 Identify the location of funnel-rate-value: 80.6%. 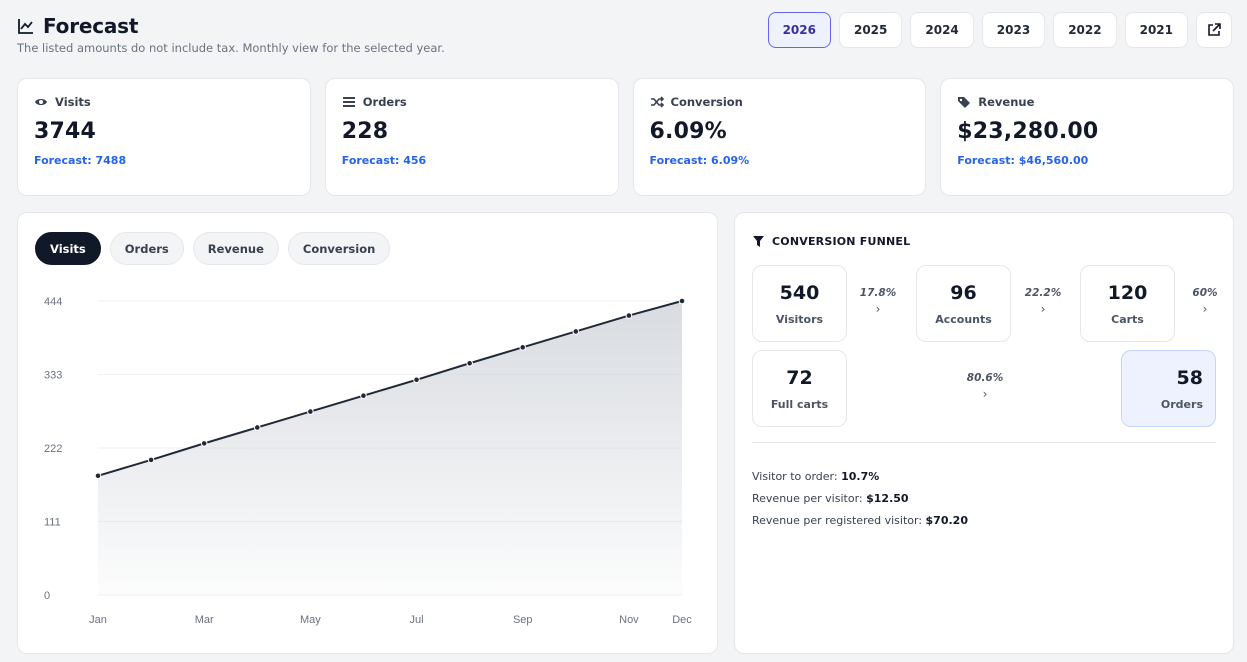
(985, 378).